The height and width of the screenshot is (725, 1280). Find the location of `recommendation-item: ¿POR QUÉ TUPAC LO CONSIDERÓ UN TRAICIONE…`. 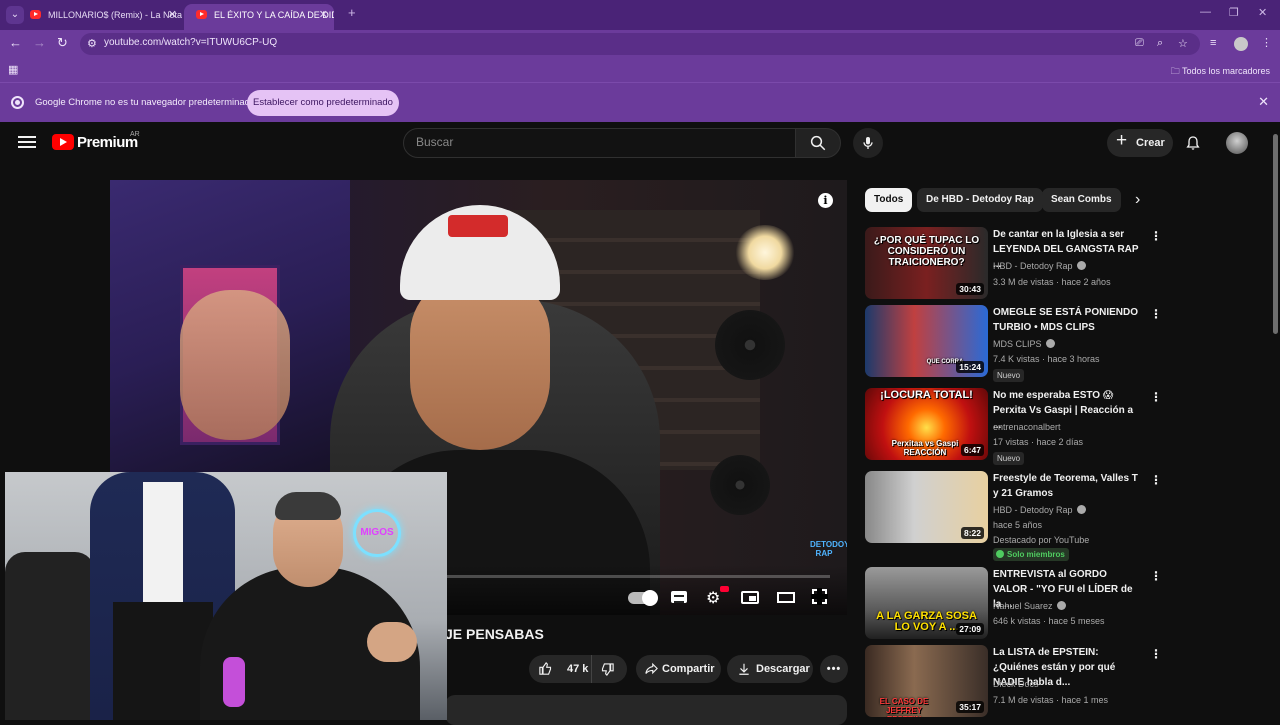

recommendation-item: ¿POR QUÉ TUPAC LO CONSIDERÓ UN TRAICIONE… is located at coordinates (1062, 265).